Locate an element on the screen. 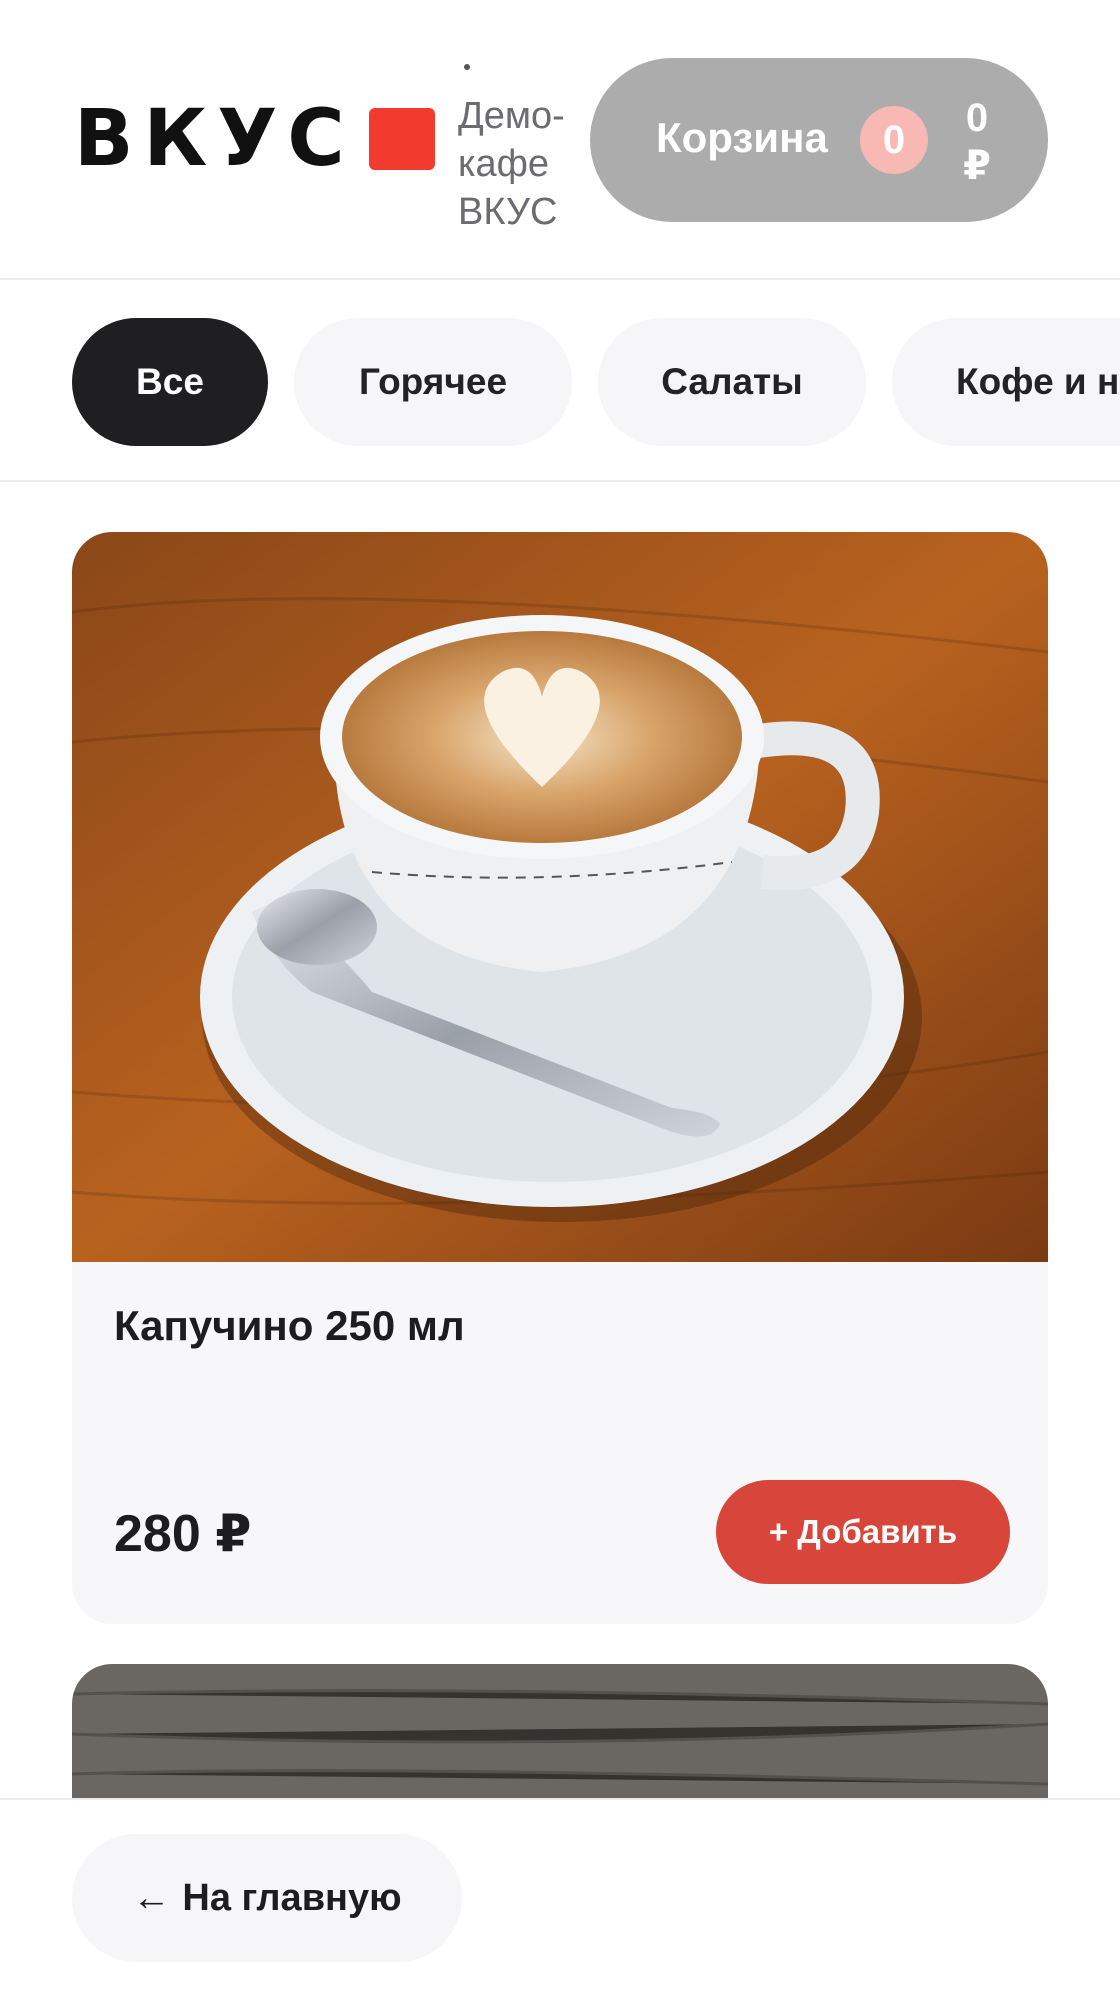  logo-text: ВКУС is located at coordinates (214, 139).